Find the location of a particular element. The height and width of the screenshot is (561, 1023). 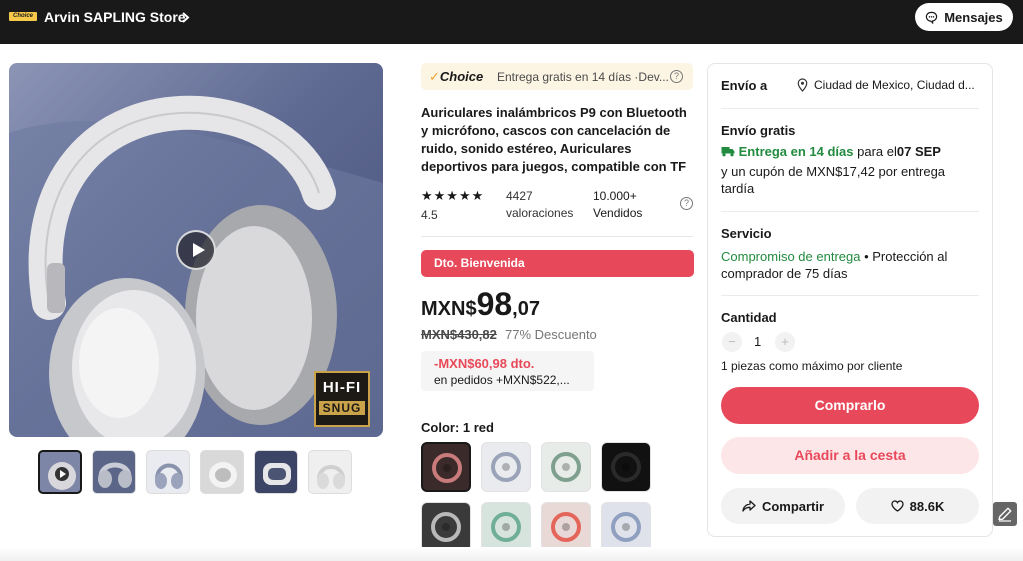

price-currency: MXN$ is located at coordinates (449, 309).